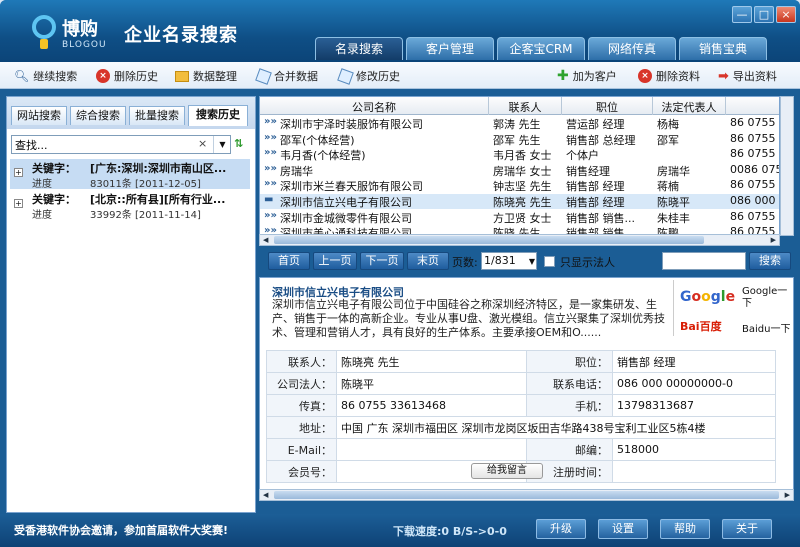 Image resolution: width=800 pixels, height=547 pixels. Describe the element at coordinates (742, 14) in the screenshot. I see `minimize-button: —` at that location.